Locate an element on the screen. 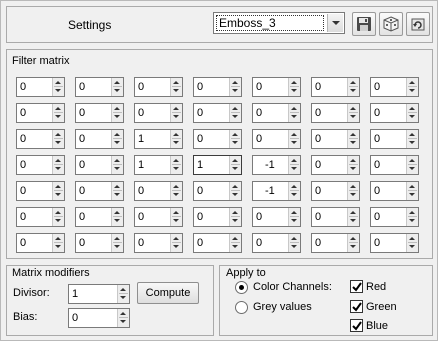  compute-button: Compute is located at coordinates (168, 293).